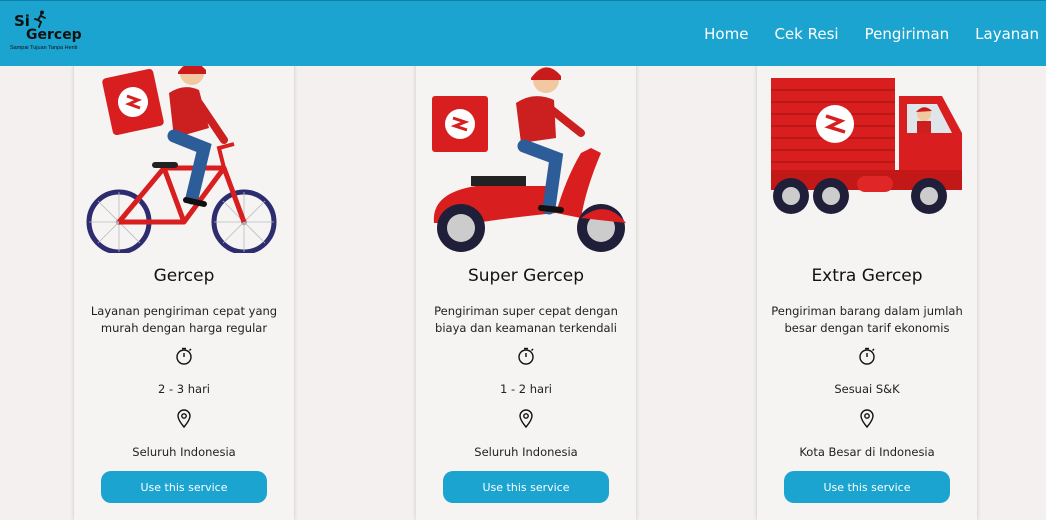 Image resolution: width=1046 pixels, height=520 pixels. What do you see at coordinates (867, 276) in the screenshot?
I see `service-title: Extra Gercep` at bounding box center [867, 276].